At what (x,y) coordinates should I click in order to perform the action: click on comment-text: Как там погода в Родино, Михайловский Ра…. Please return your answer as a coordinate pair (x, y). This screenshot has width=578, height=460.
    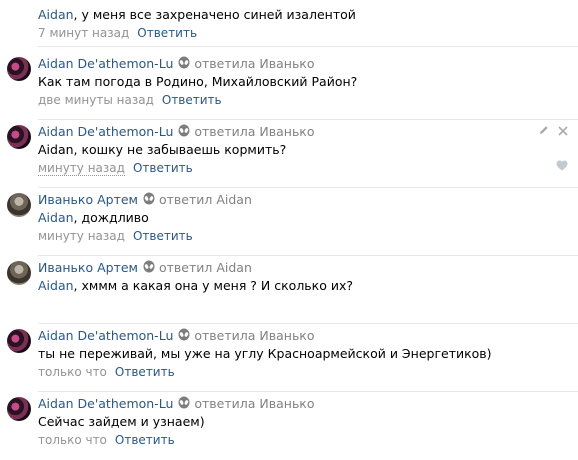
    Looking at the image, I should click on (197, 81).